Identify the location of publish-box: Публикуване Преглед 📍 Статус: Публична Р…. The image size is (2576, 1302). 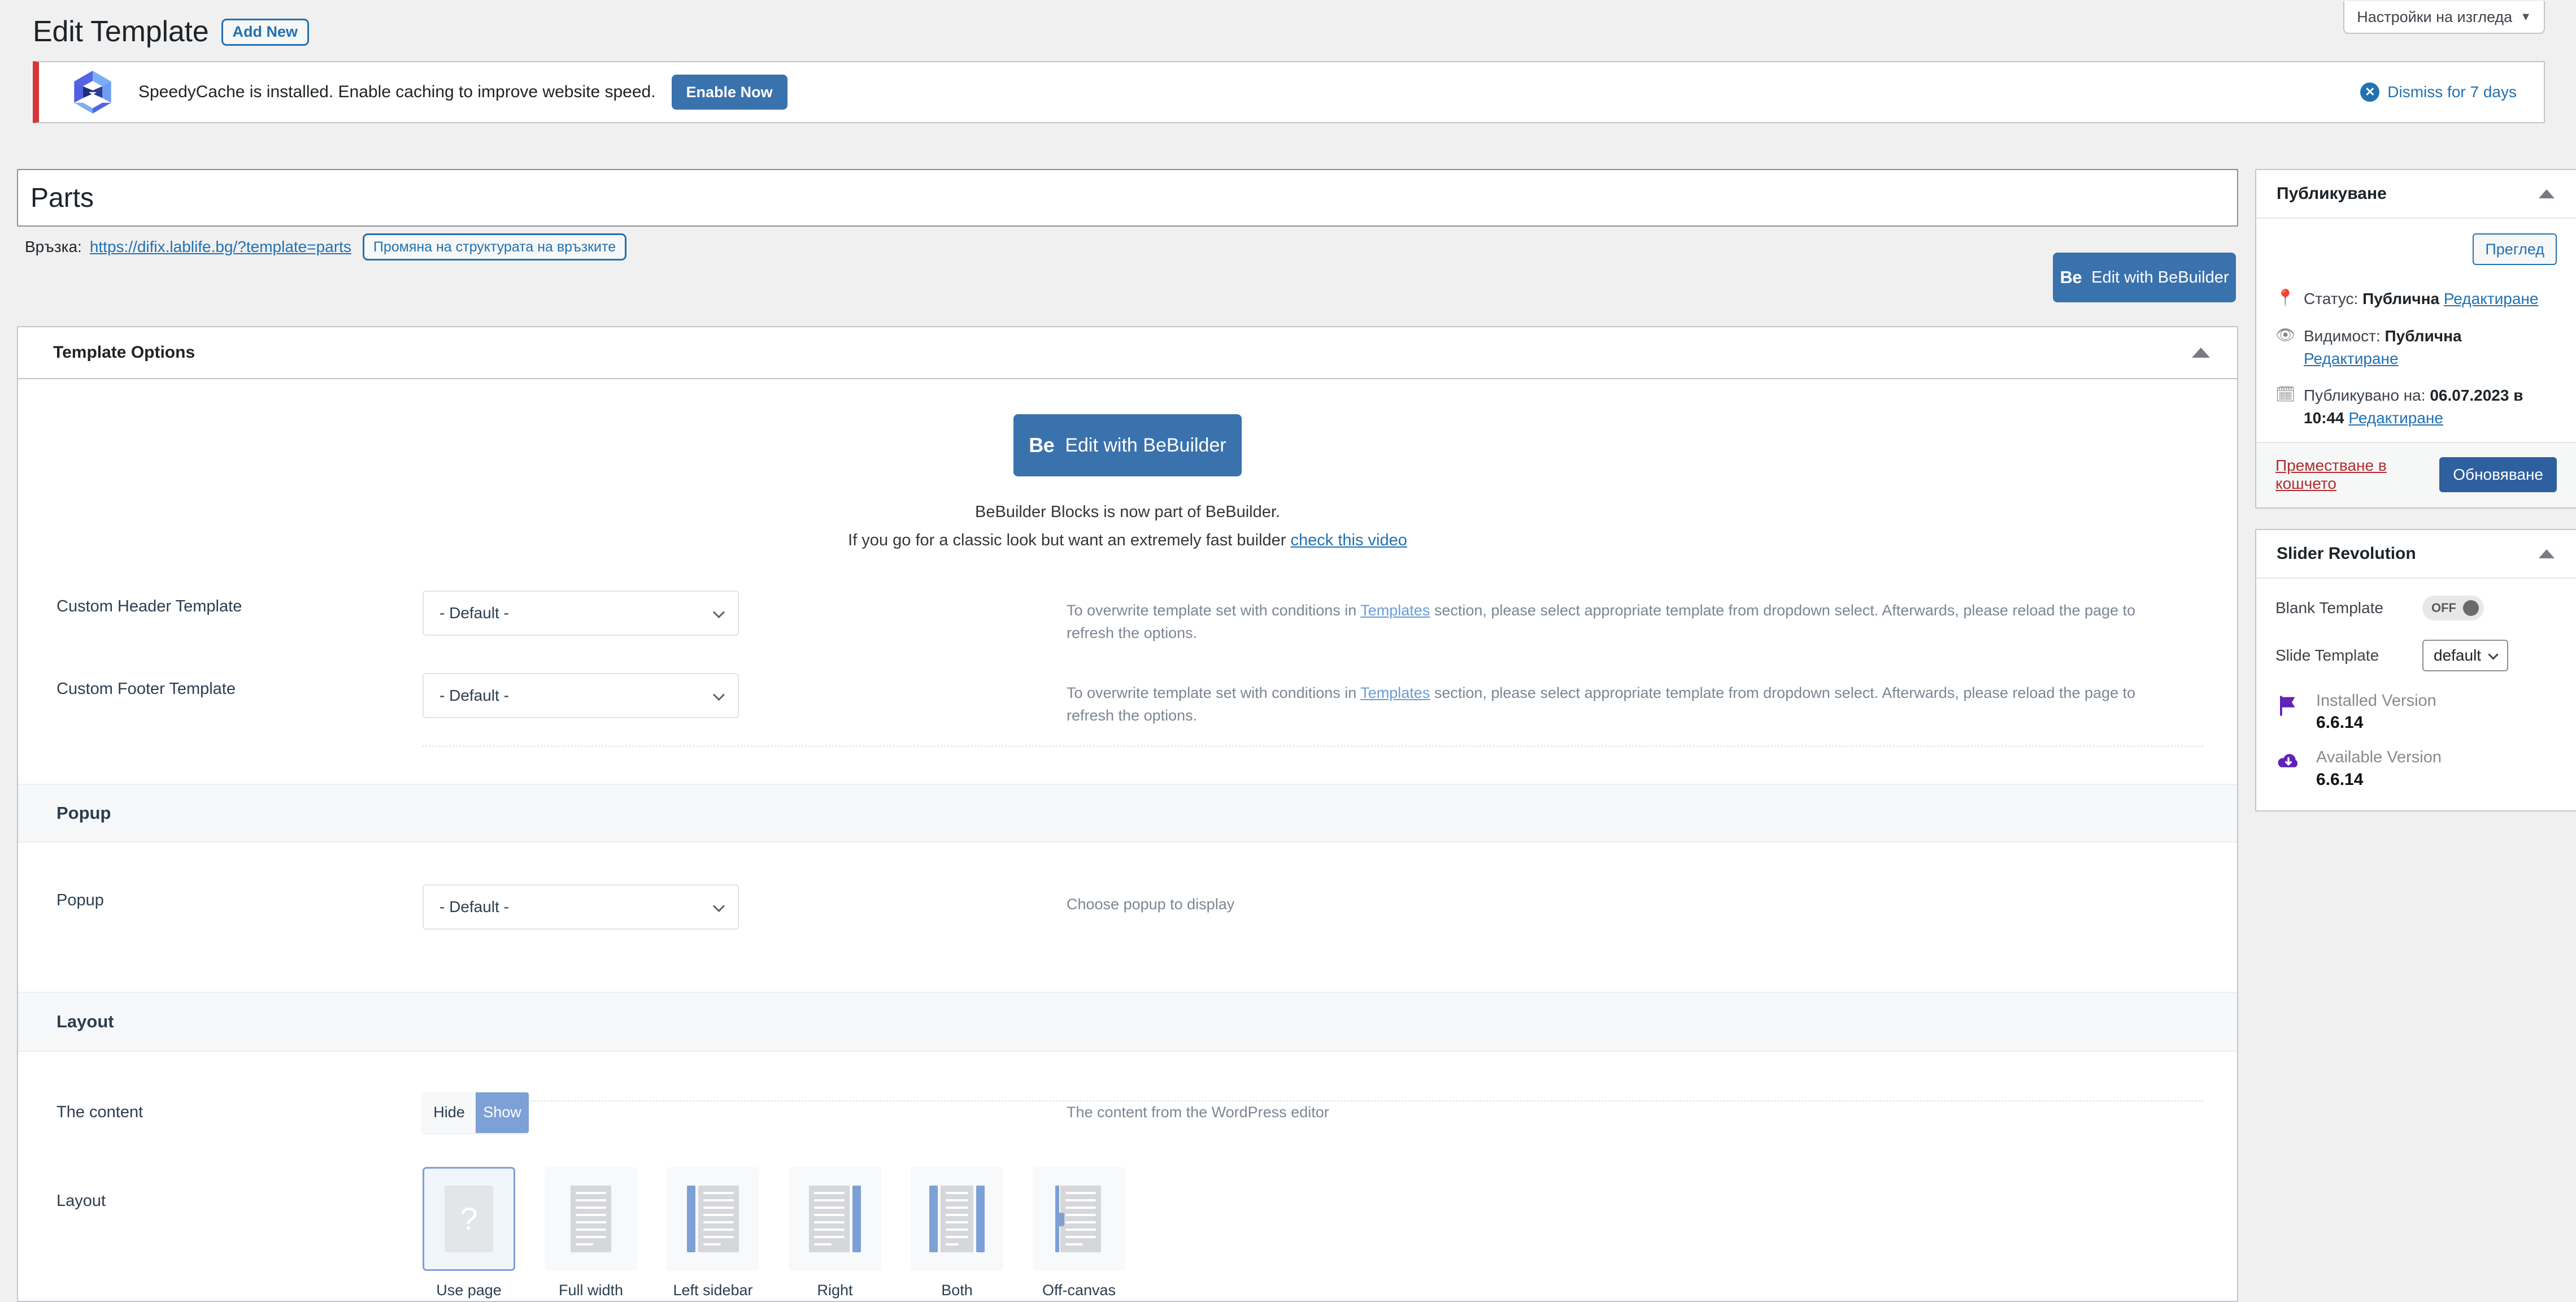
(2415, 339).